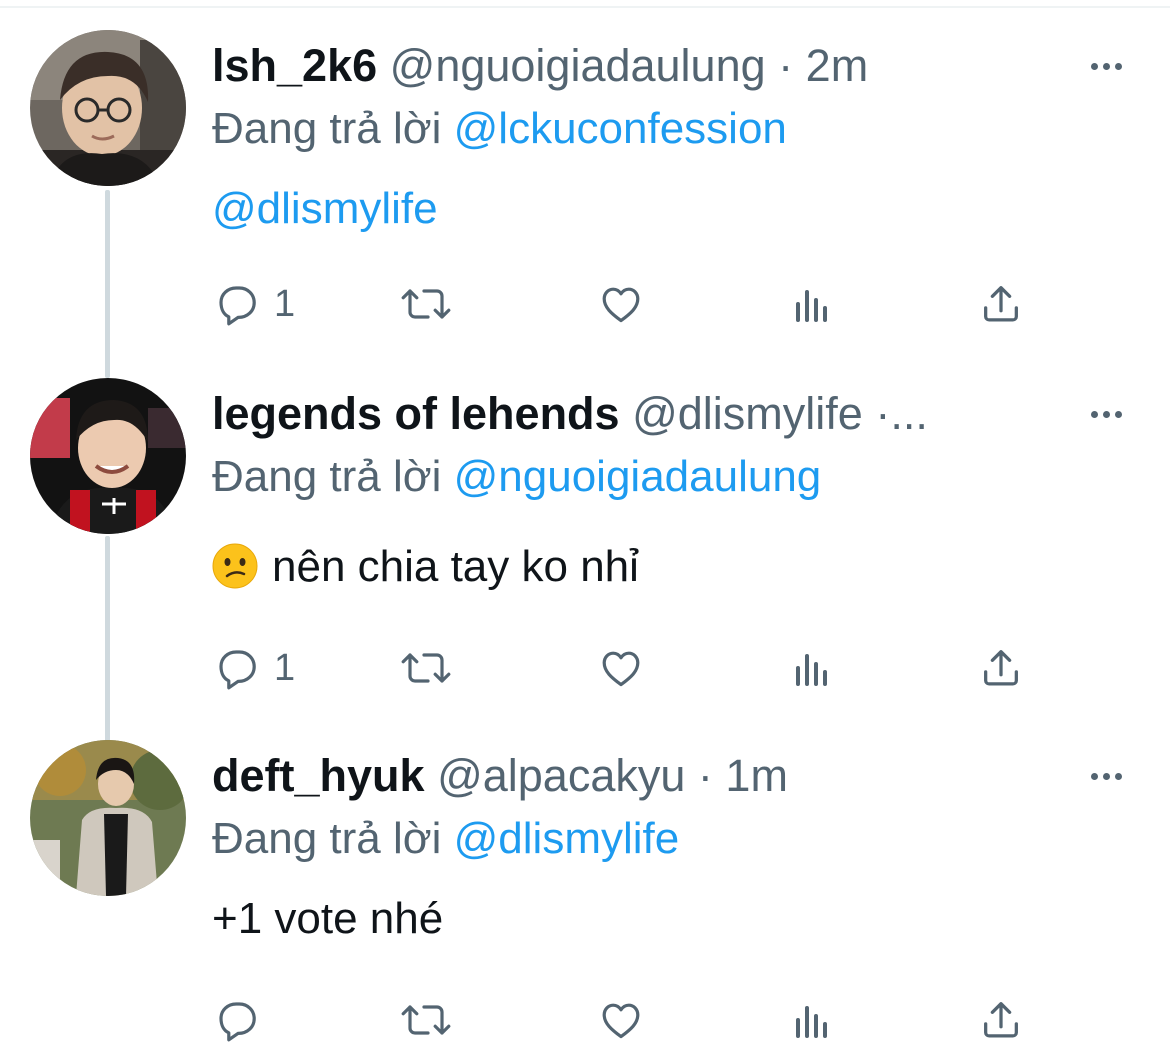 Image resolution: width=1170 pixels, height=1055 pixels. Describe the element at coordinates (585, 7) in the screenshot. I see `top-divider` at that location.